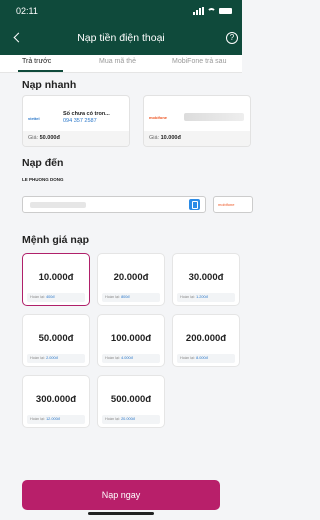 The height and width of the screenshot is (520, 320). I want to click on carrier-selector: mobifone, so click(233, 204).